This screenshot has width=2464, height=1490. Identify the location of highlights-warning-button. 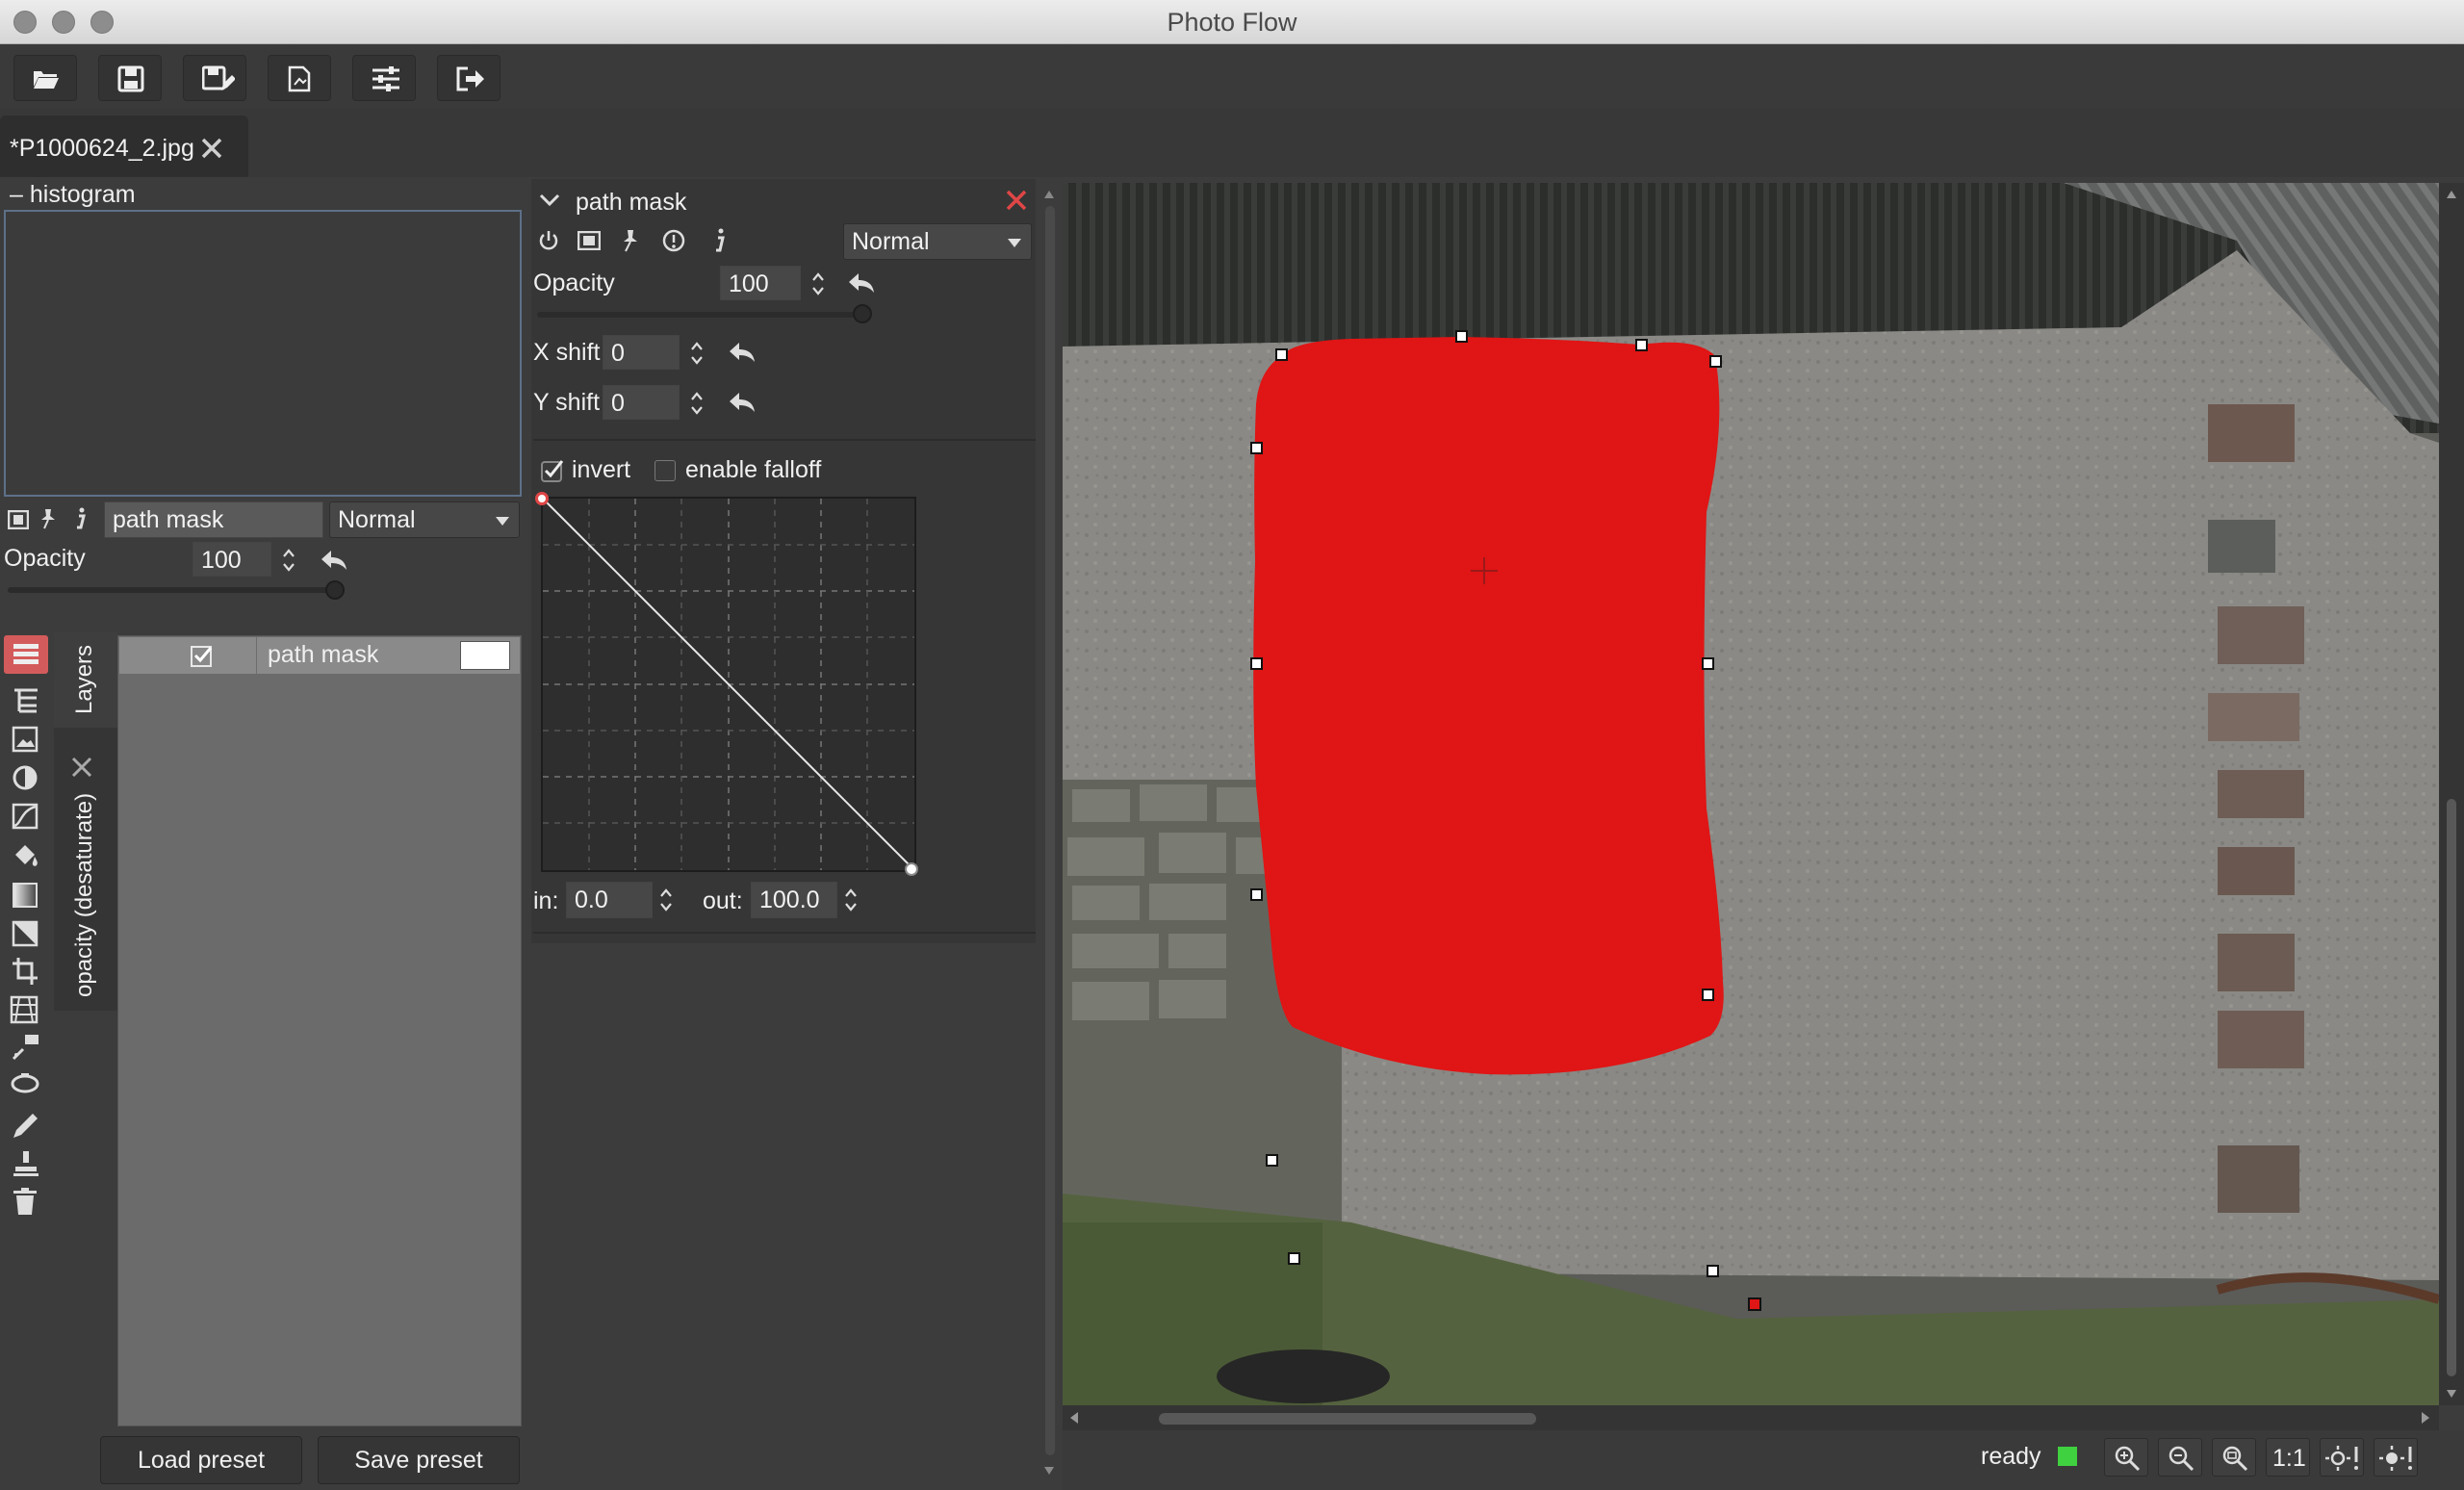
(2396, 1457).